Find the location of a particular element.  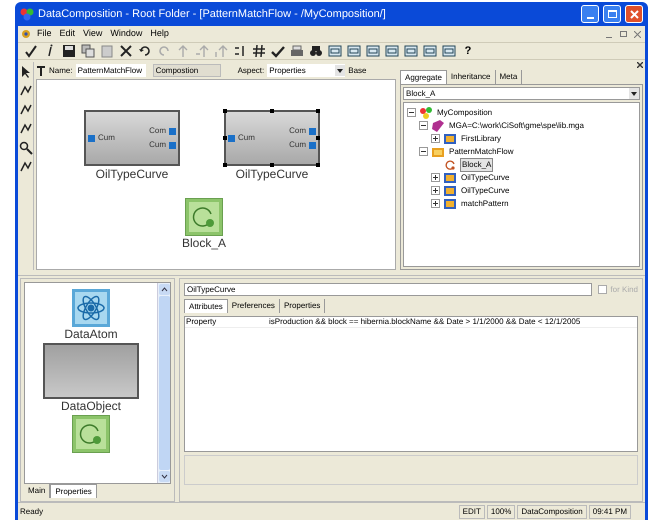

menu-item: File is located at coordinates (44, 34).